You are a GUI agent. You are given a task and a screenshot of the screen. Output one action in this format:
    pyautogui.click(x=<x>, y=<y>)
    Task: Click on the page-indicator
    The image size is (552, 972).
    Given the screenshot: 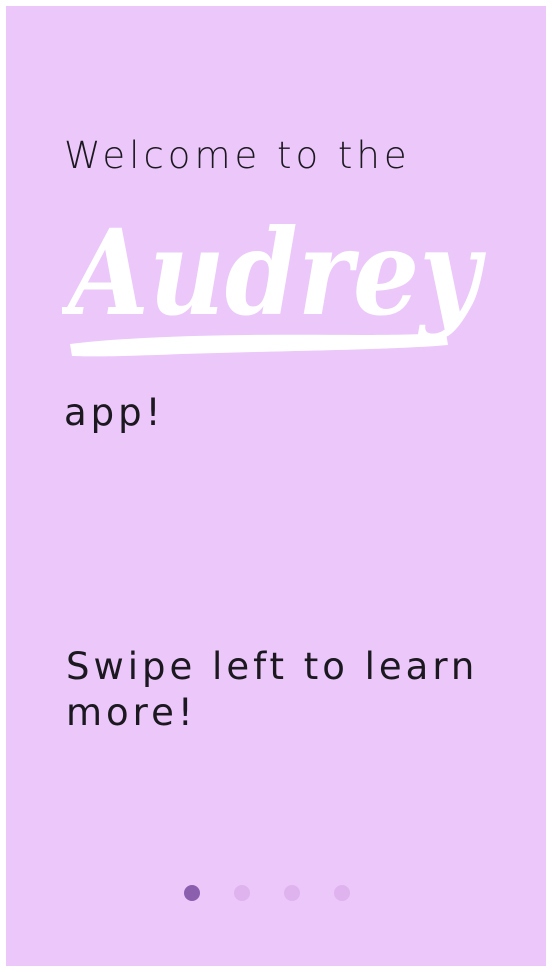 What is the action you would take?
    pyautogui.click(x=267, y=893)
    